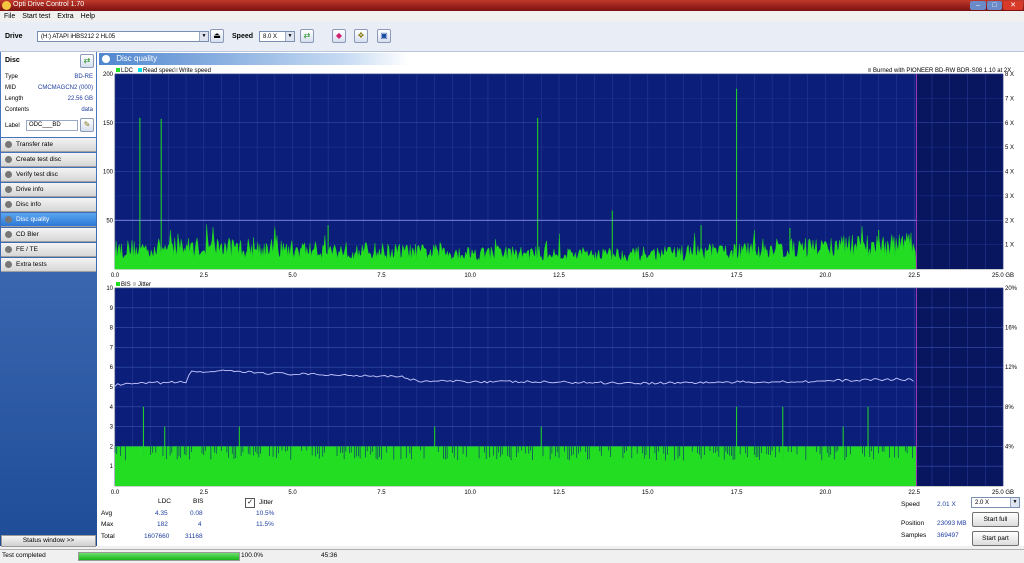 The width and height of the screenshot is (1024, 563). I want to click on nav-item-transfer-rate: Transfer rate, so click(48, 145).